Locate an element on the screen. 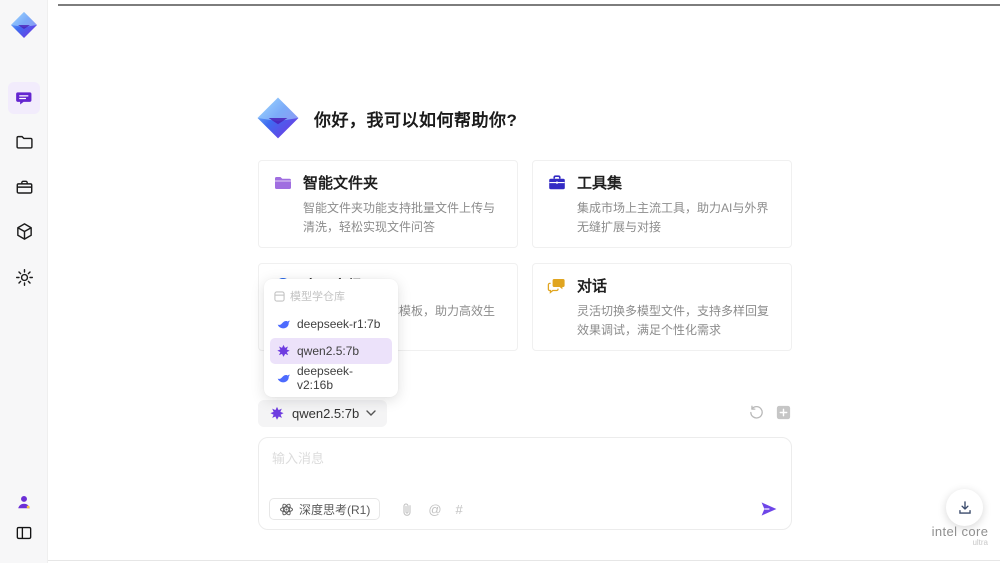  sidebar-item-settings is located at coordinates (24, 277).